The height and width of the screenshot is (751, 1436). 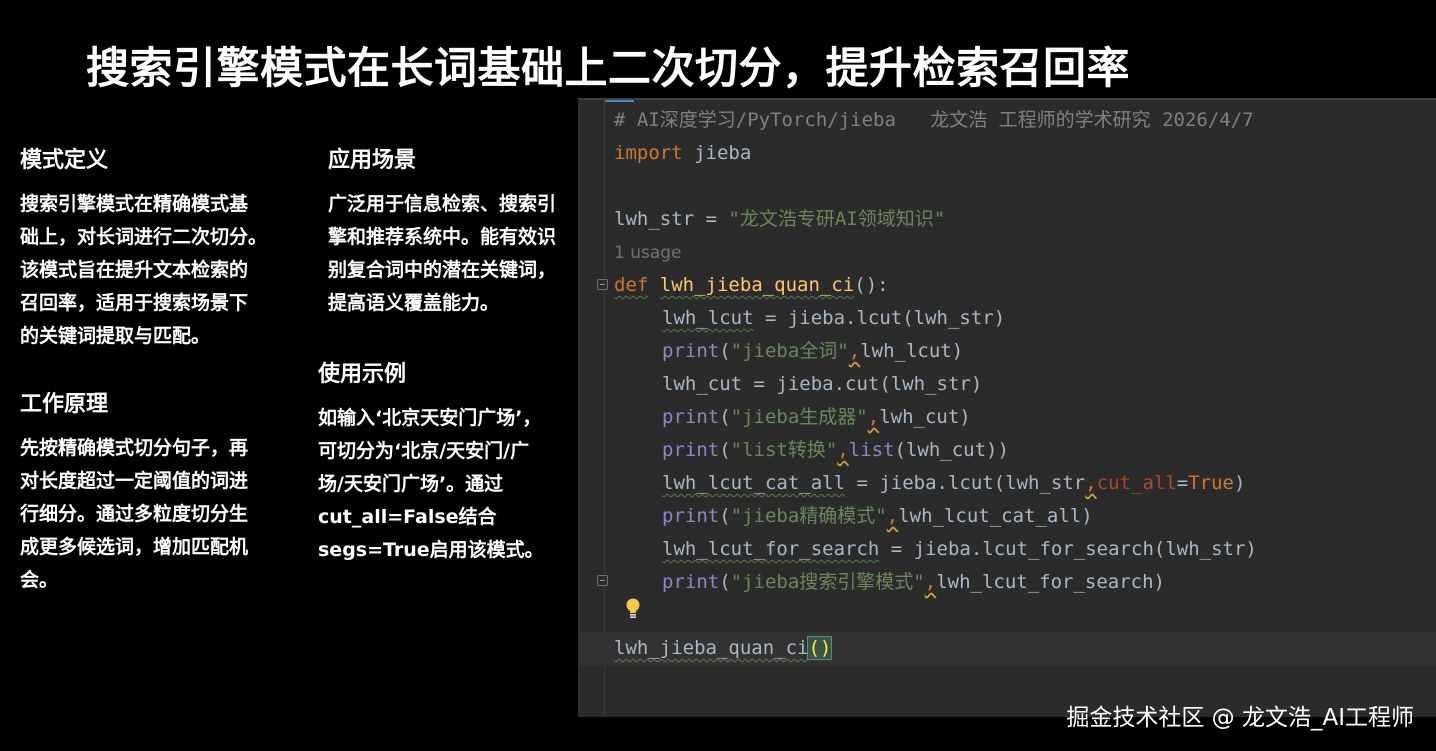 What do you see at coordinates (1136, 483) in the screenshot?
I see `cut-all-param: cut_all` at bounding box center [1136, 483].